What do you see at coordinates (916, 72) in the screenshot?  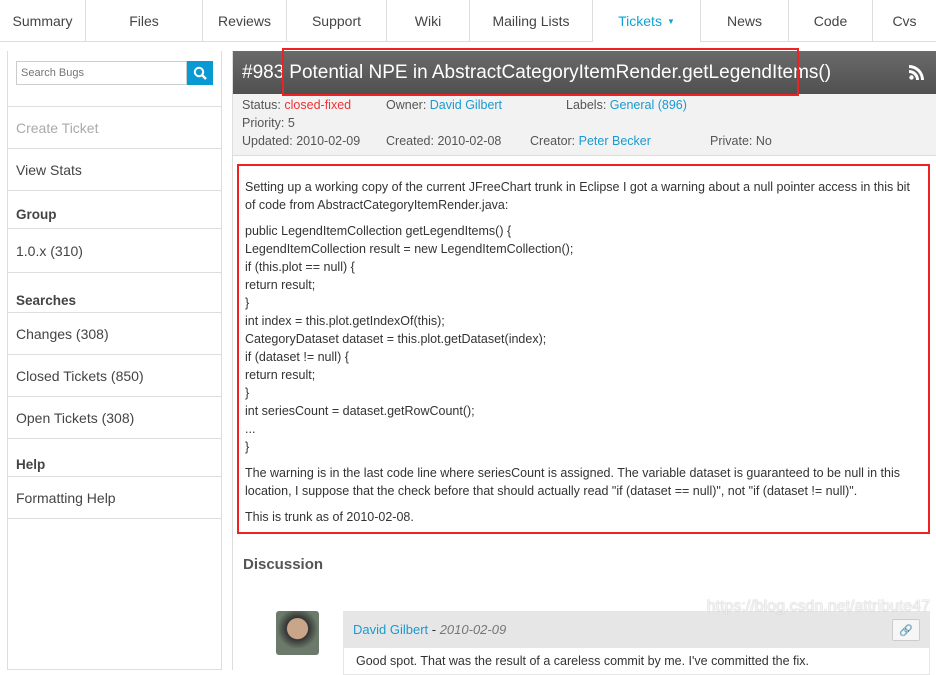 I see `rss-icon` at bounding box center [916, 72].